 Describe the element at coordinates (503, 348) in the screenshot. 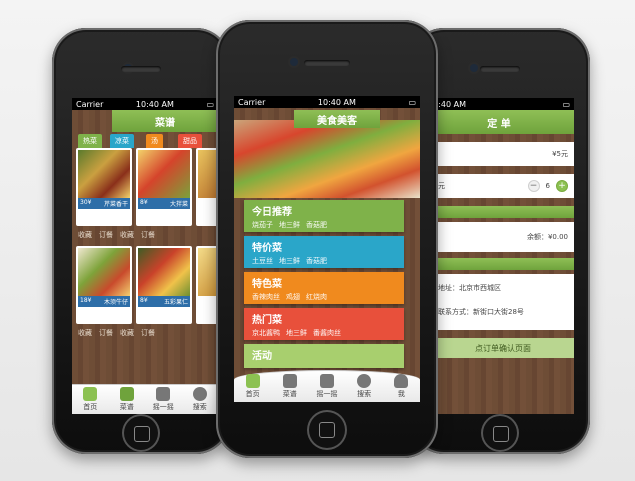

I see `submit-button: 点订单确认页面` at that location.